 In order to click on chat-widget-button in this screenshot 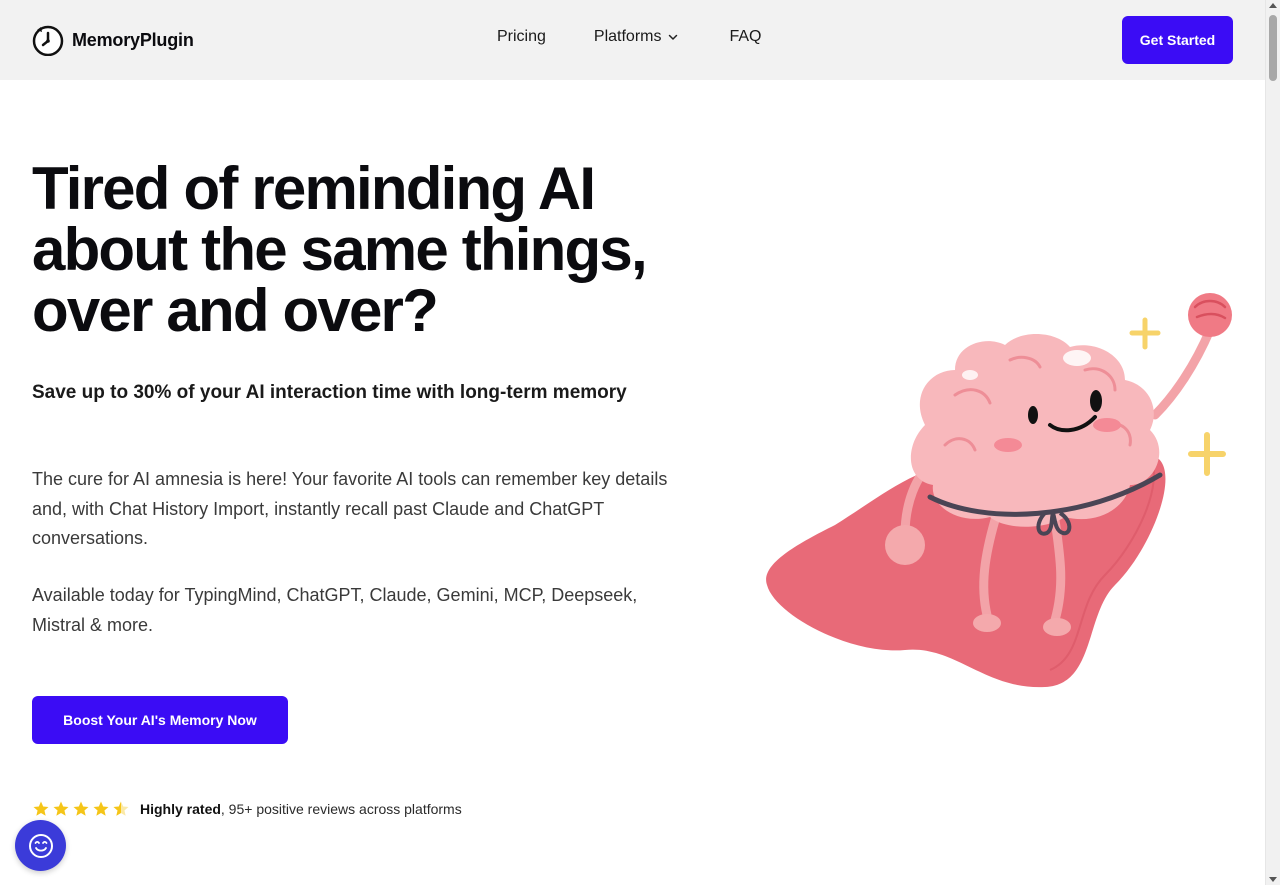, I will do `click(40, 845)`.